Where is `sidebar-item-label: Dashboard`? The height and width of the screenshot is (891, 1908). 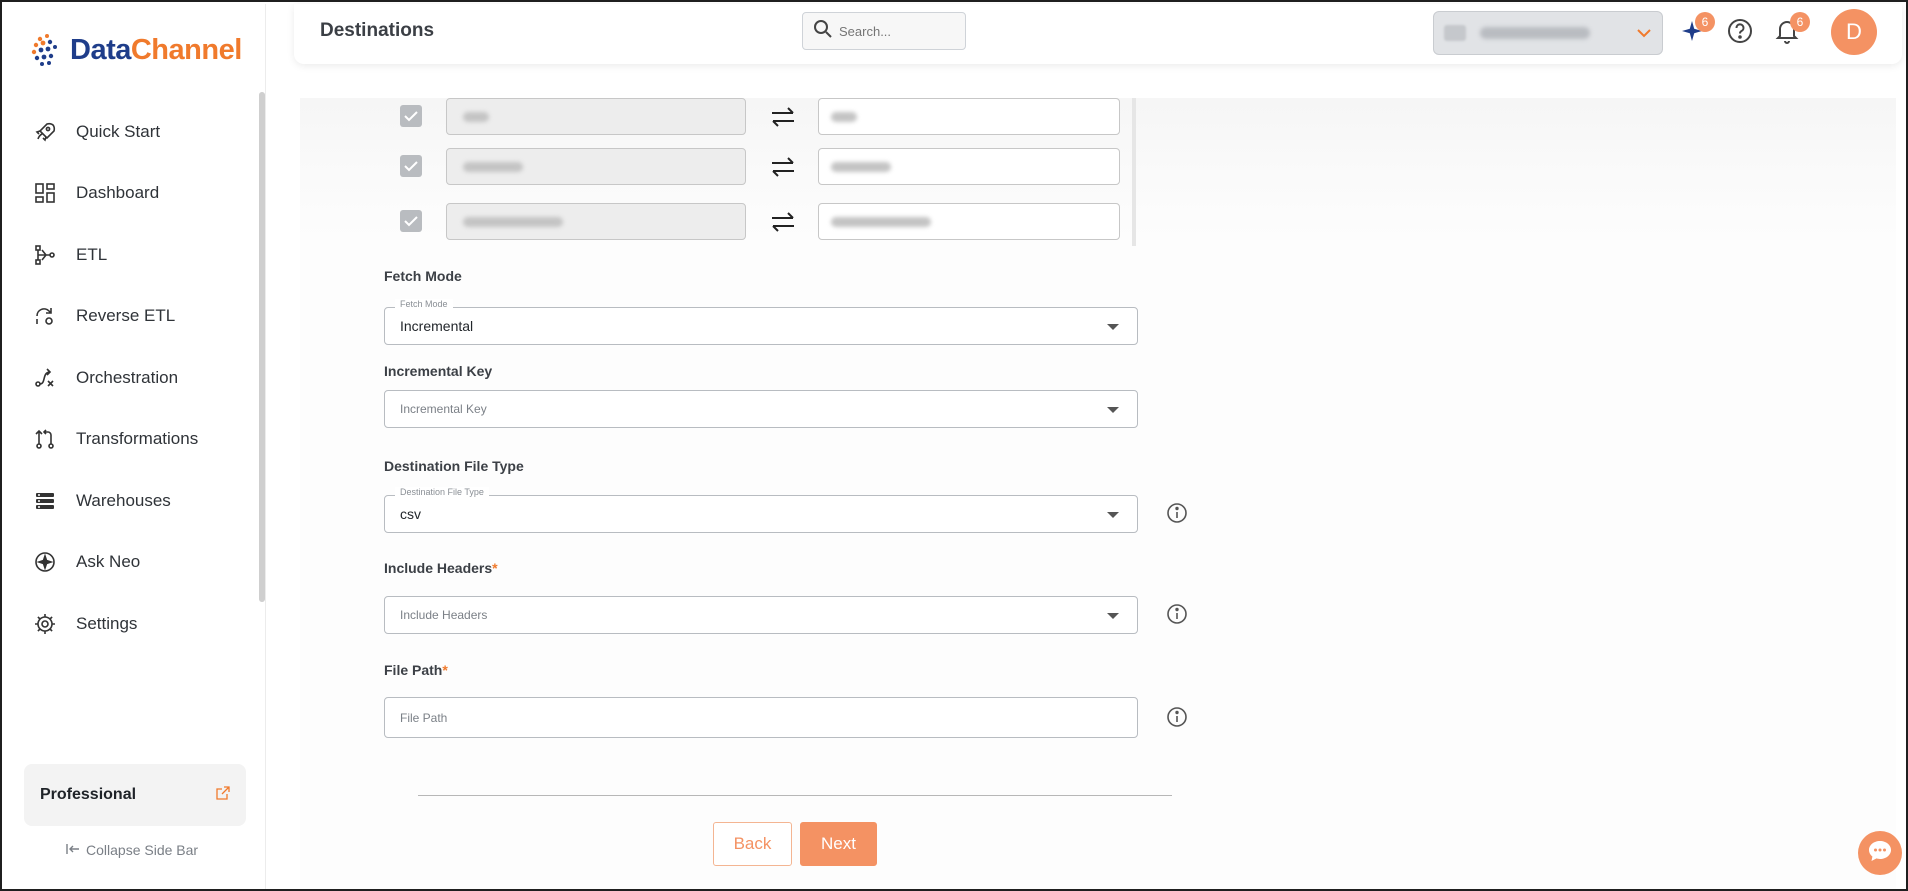
sidebar-item-label: Dashboard is located at coordinates (118, 193).